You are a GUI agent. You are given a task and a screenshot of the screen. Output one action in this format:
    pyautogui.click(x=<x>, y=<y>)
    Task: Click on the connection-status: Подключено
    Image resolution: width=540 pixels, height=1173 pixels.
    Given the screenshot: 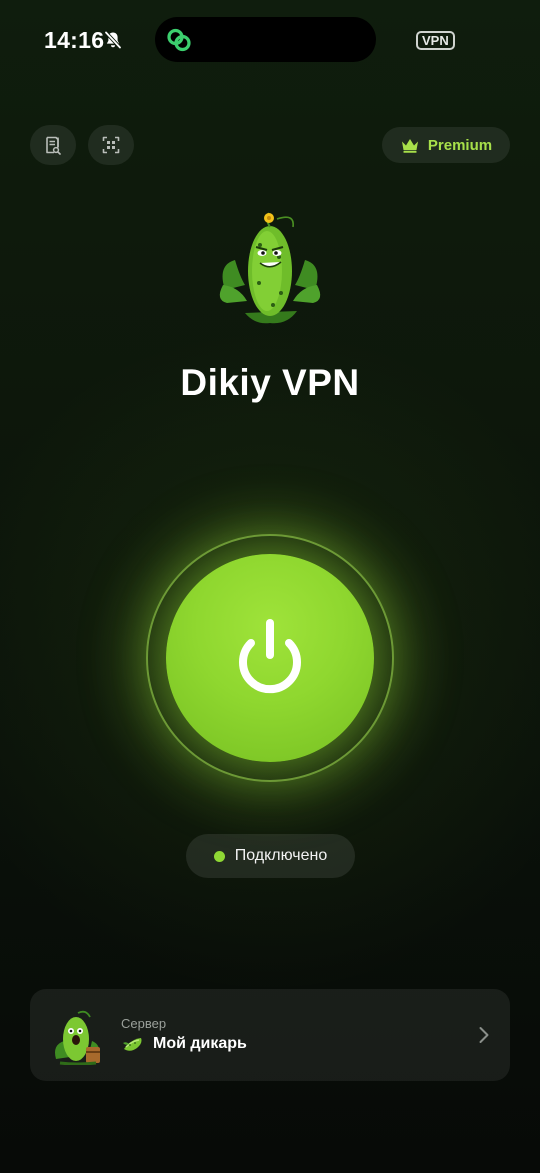 What is the action you would take?
    pyautogui.click(x=270, y=856)
    